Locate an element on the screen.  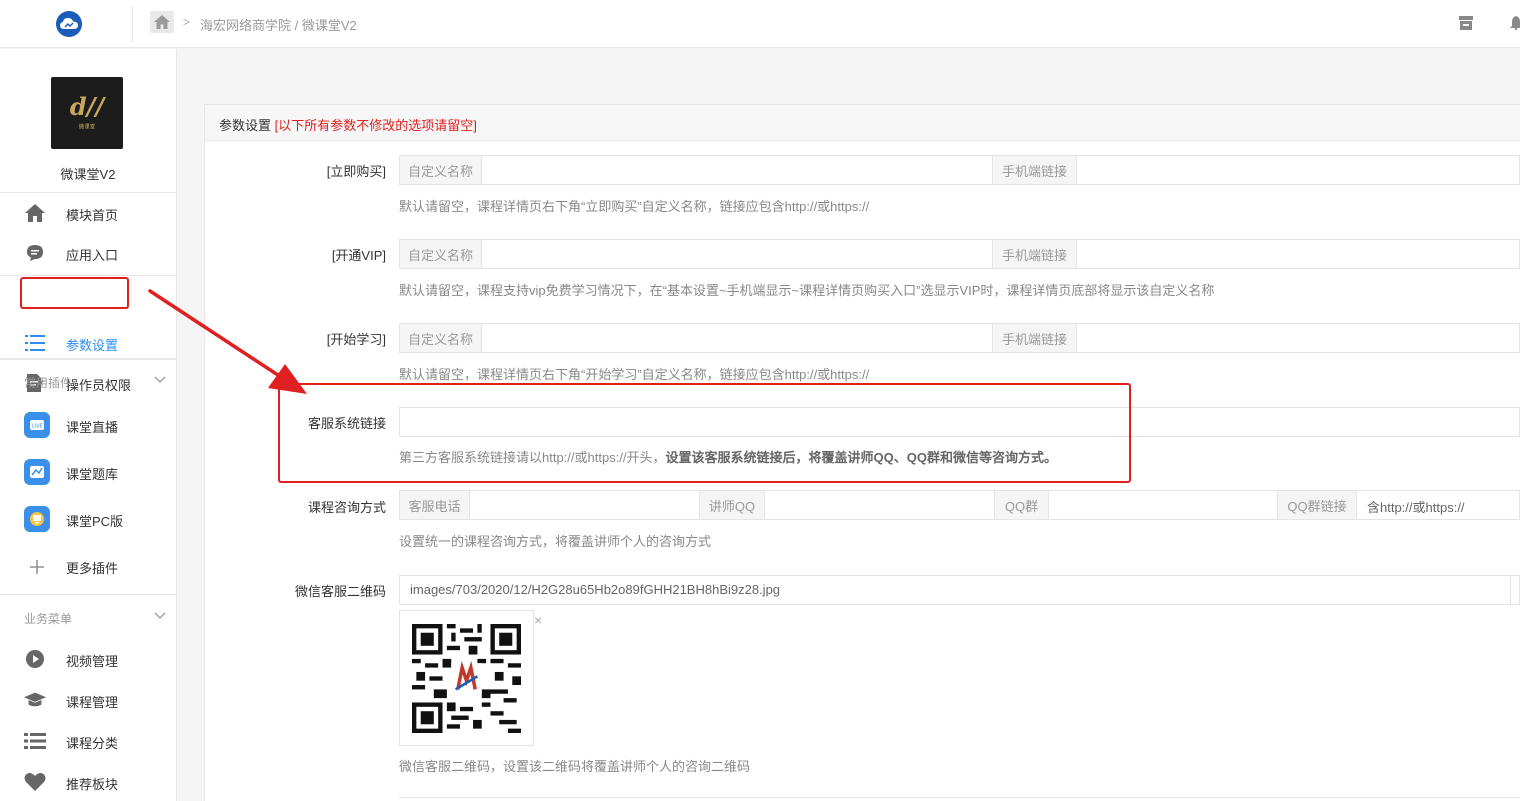
sidebar-item-module-home: 模块首页 is located at coordinates (88, 213).